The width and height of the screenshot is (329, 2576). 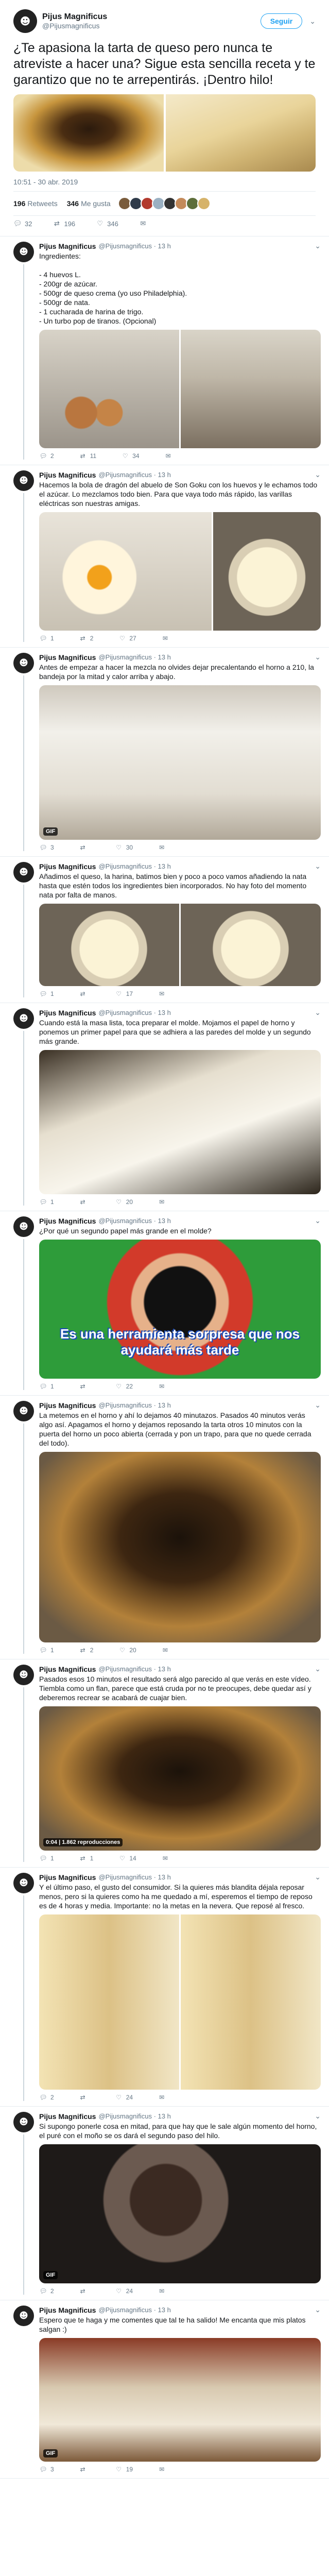 What do you see at coordinates (22, 224) in the screenshot?
I see `reply-button: 💬︎ 32` at bounding box center [22, 224].